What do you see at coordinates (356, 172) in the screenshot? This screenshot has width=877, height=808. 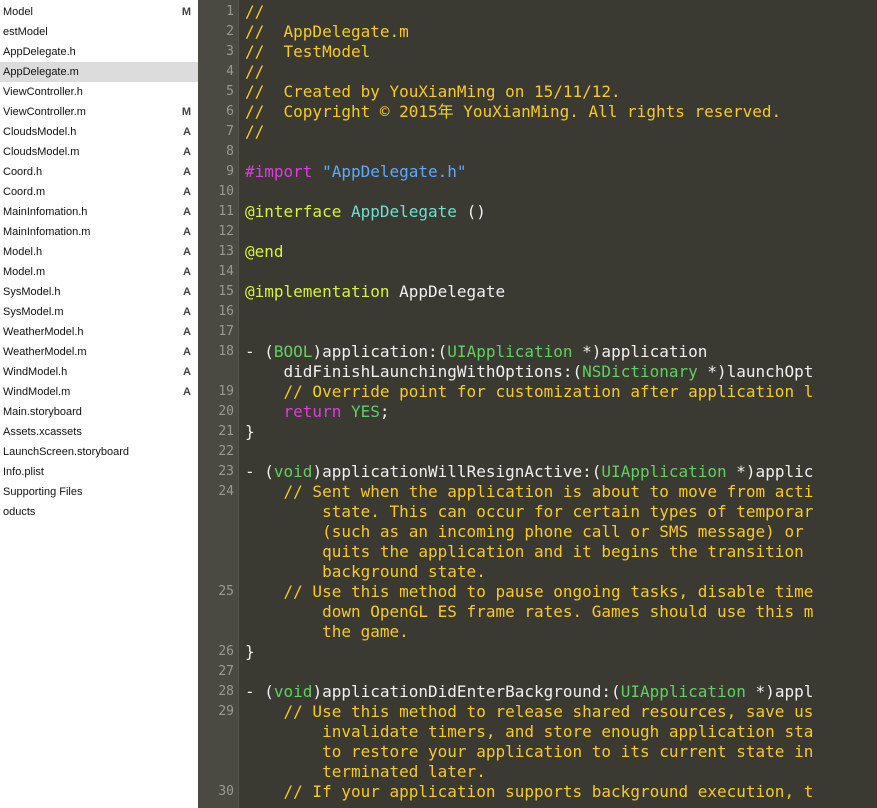 I see `code-line: #import "AppDelegate.h"` at bounding box center [356, 172].